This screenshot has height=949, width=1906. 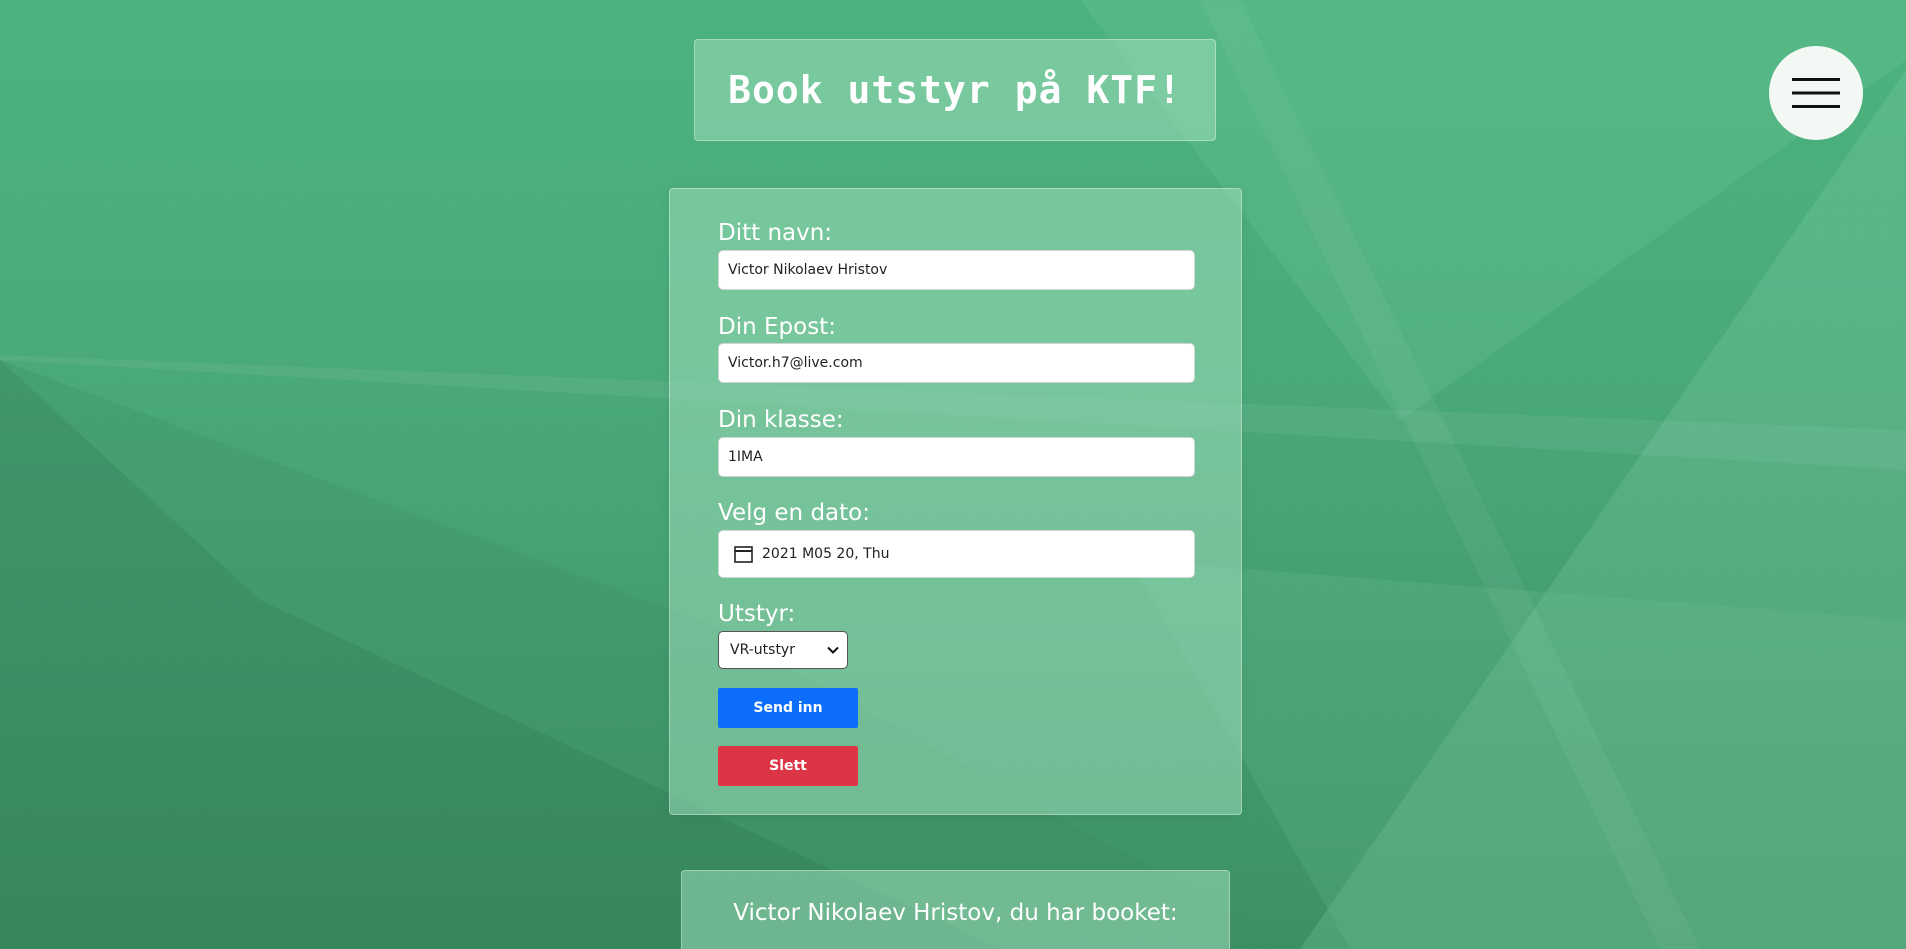 What do you see at coordinates (762, 650) in the screenshot?
I see `equipment-selected-value: VR-utstyr` at bounding box center [762, 650].